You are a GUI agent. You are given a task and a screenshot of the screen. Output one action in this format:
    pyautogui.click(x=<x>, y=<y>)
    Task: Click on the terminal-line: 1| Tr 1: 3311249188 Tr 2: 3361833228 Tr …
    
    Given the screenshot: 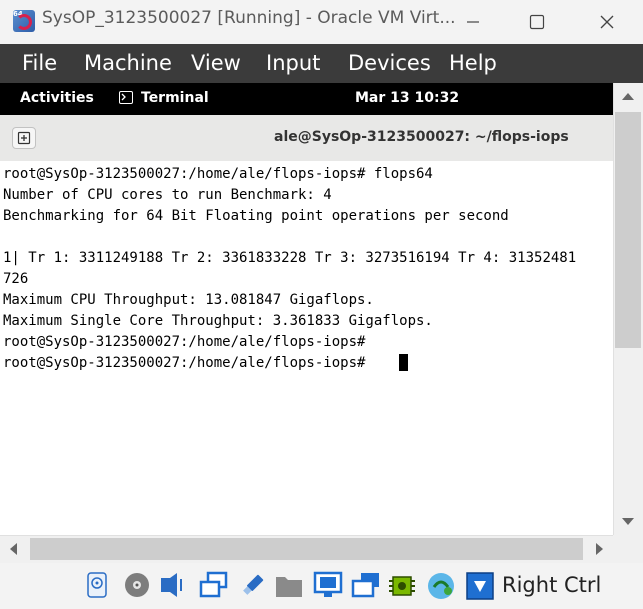 What is the action you would take?
    pyautogui.click(x=290, y=258)
    